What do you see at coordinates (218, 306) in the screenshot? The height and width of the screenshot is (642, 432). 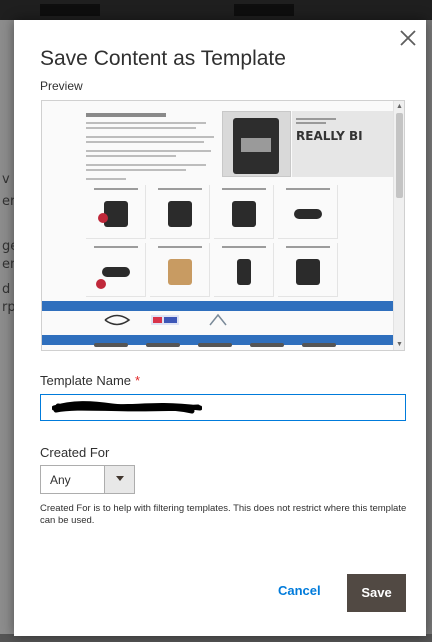 I see `preview-blue-band` at bounding box center [218, 306].